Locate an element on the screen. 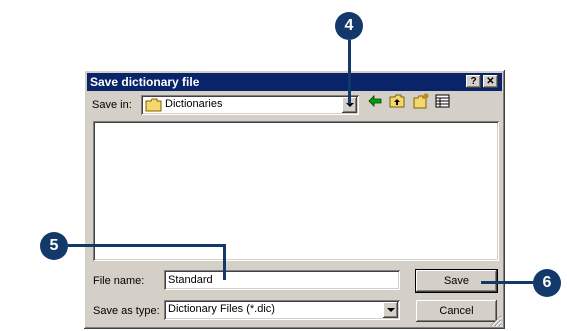  folder-icon is located at coordinates (153, 105).